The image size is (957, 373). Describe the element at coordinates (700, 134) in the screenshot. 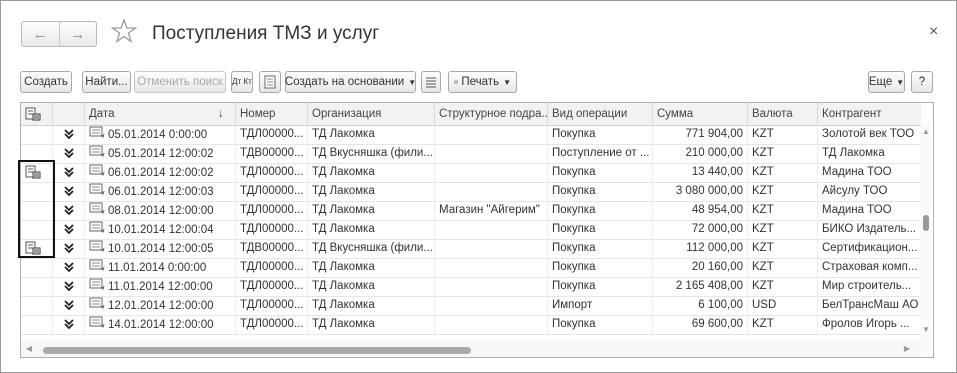

I see `cell-sum: 771 904,00` at that location.